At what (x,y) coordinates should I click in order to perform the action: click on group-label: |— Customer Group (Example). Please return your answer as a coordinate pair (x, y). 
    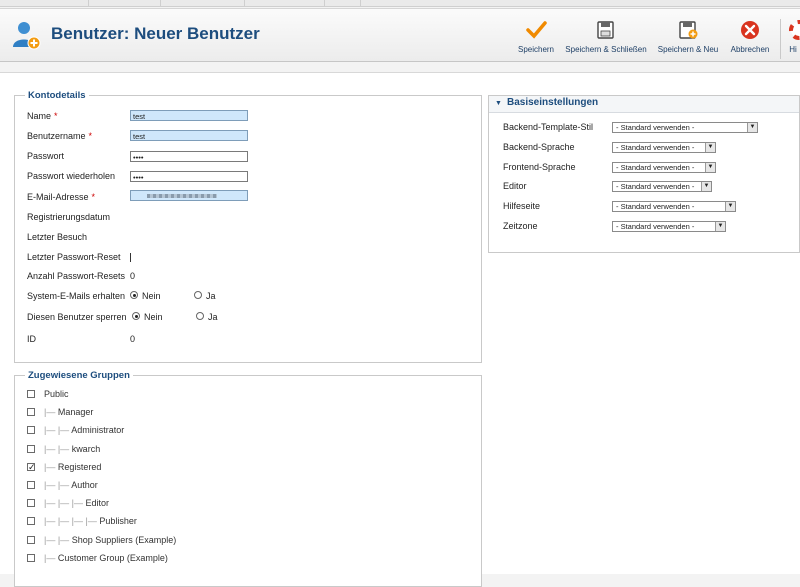
    Looking at the image, I should click on (106, 558).